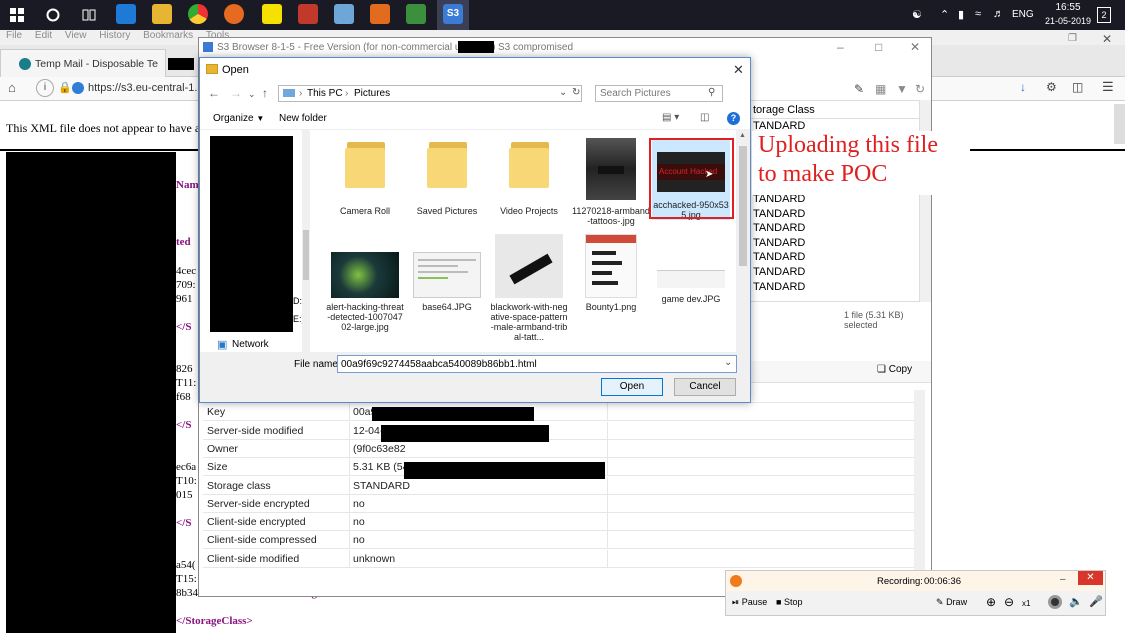 The height and width of the screenshot is (633, 1125). Describe the element at coordinates (859, 89) in the screenshot. I see `edit-icon: ✎` at that location.